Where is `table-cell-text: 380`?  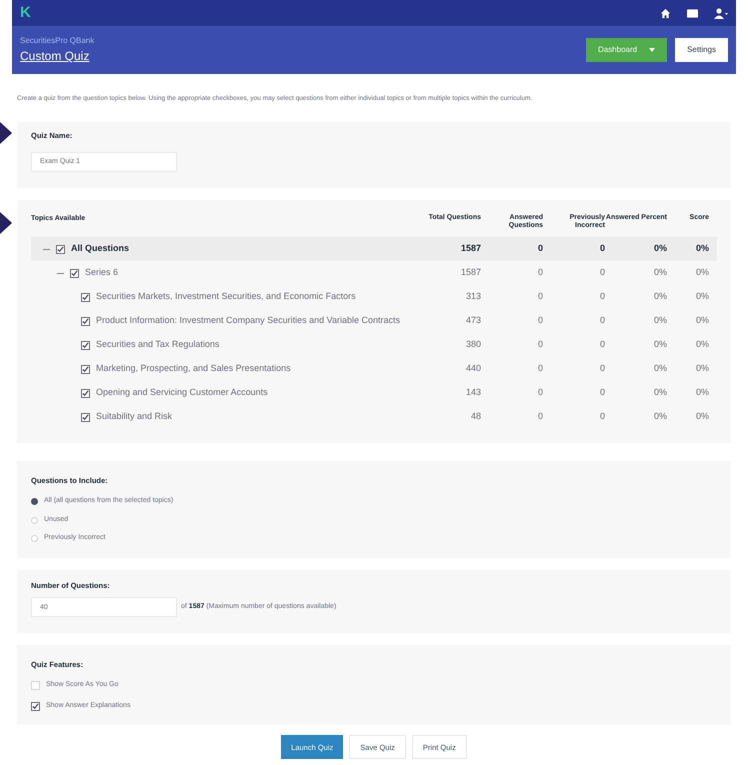
table-cell-text: 380 is located at coordinates (472, 345).